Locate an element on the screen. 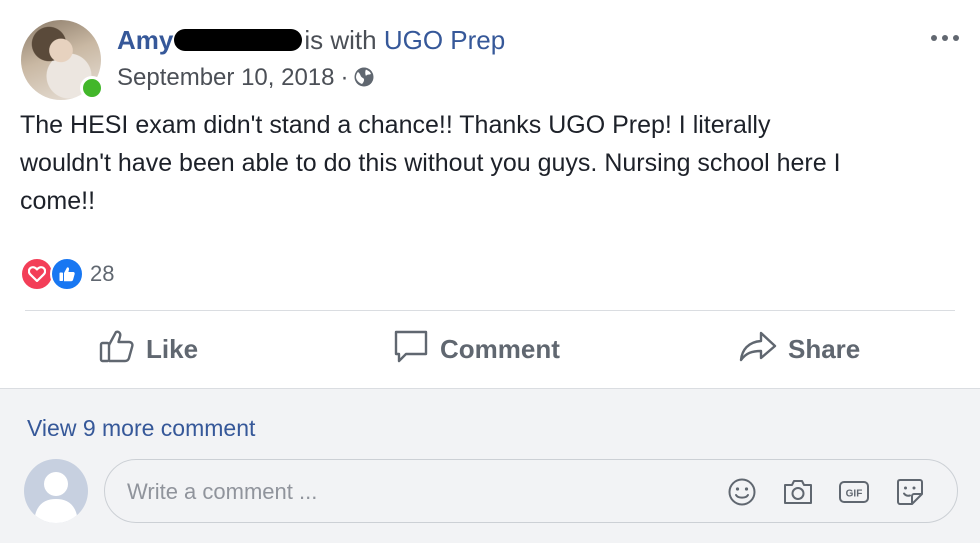 The width and height of the screenshot is (980, 543). divider is located at coordinates (490, 310).